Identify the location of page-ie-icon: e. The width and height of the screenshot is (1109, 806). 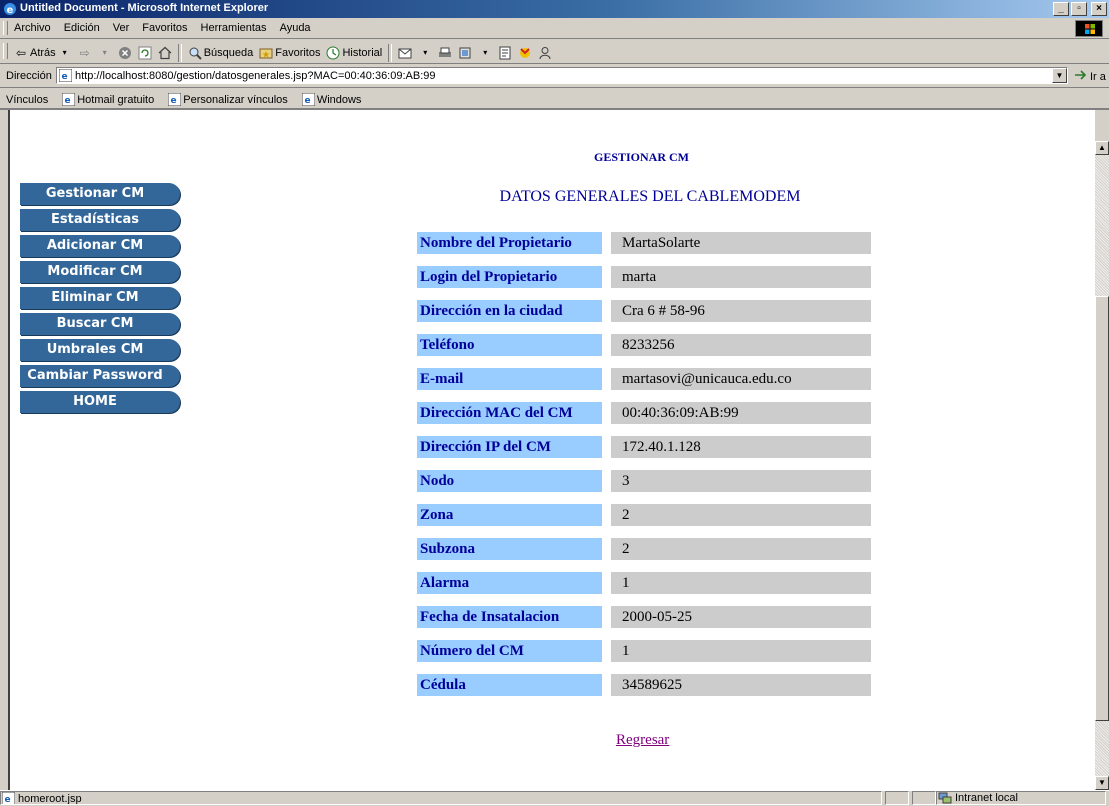
(65, 75).